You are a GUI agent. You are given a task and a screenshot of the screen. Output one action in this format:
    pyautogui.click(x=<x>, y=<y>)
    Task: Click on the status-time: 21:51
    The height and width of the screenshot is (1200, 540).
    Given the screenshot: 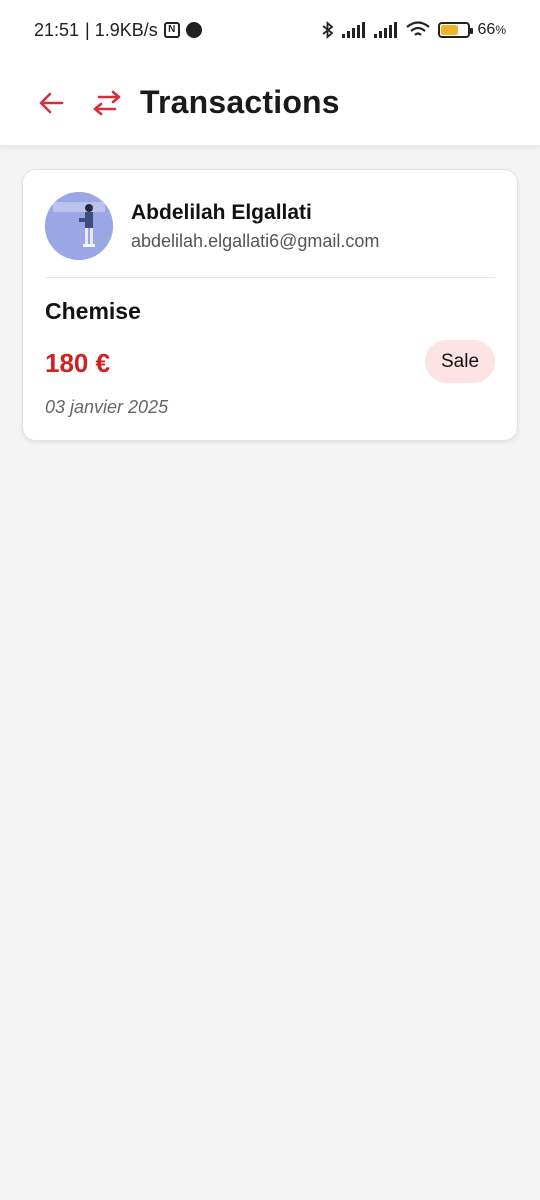 What is the action you would take?
    pyautogui.click(x=57, y=29)
    